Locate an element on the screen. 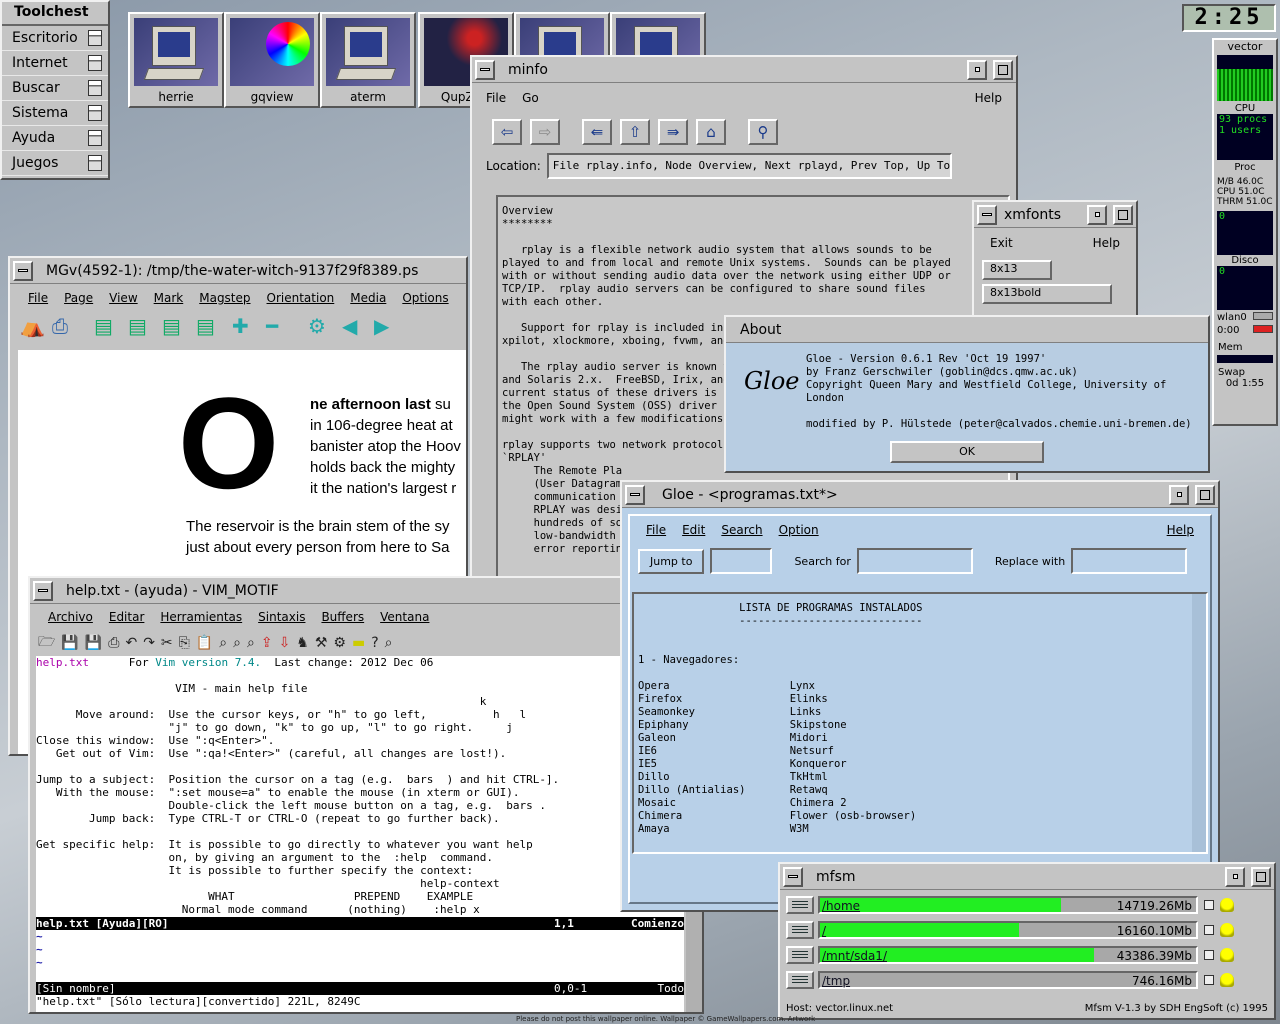  menu-page: Page is located at coordinates (78, 298).